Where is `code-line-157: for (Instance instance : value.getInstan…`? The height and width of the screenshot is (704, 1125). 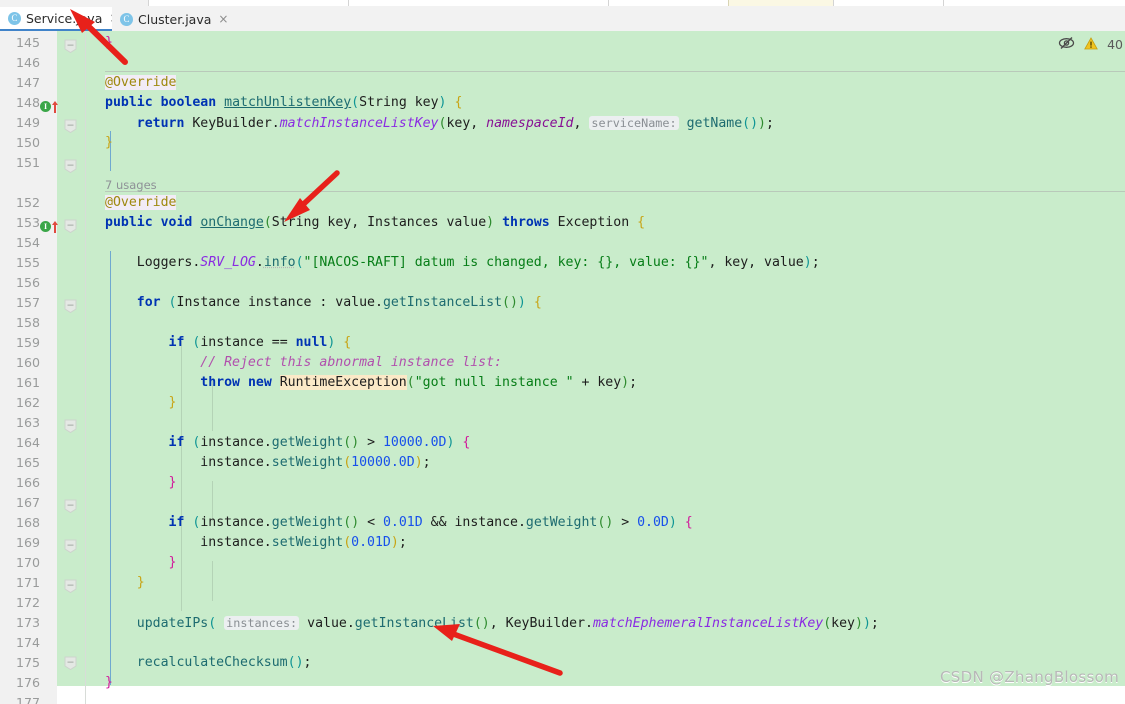 code-line-157: for (Instance instance : value.getInstan… is located at coordinates (562, 303).